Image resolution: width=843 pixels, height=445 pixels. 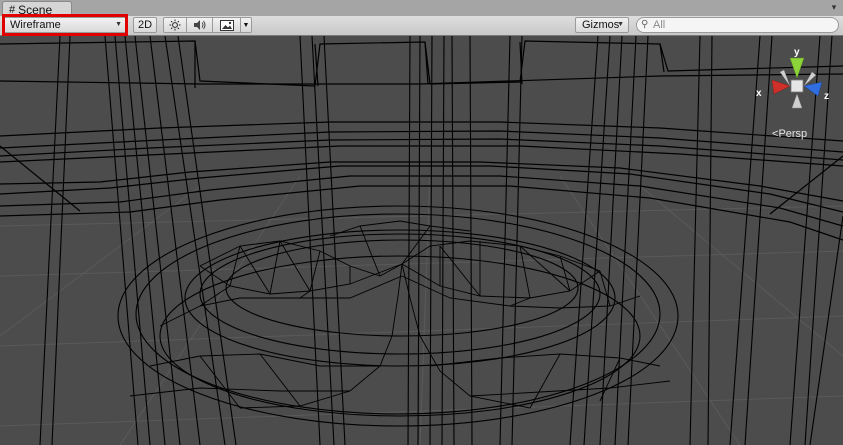 What do you see at coordinates (797, 86) in the screenshot?
I see `gizmo-center-cube` at bounding box center [797, 86].